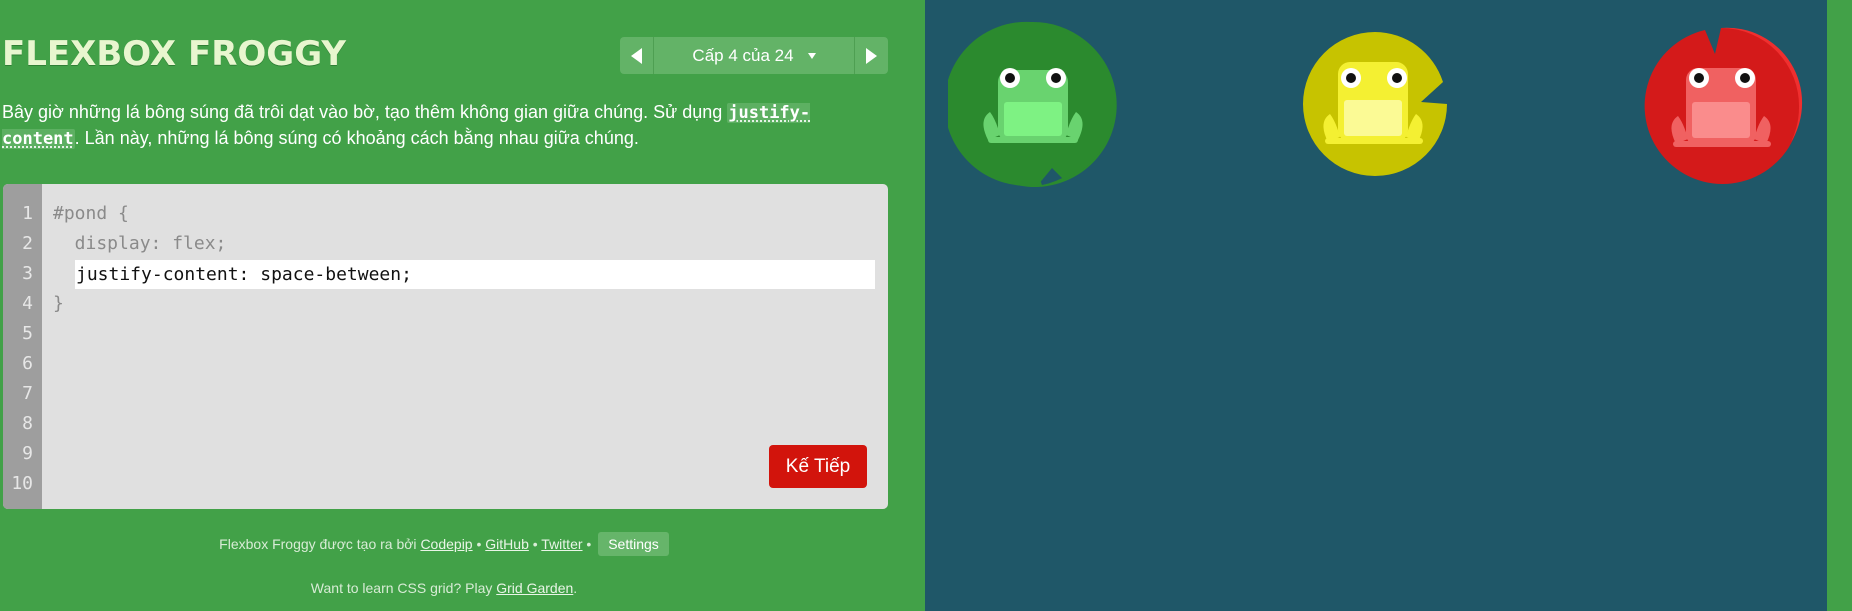 This screenshot has width=1852, height=611. What do you see at coordinates (1032, 104) in the screenshot?
I see `lilypad-green` at bounding box center [1032, 104].